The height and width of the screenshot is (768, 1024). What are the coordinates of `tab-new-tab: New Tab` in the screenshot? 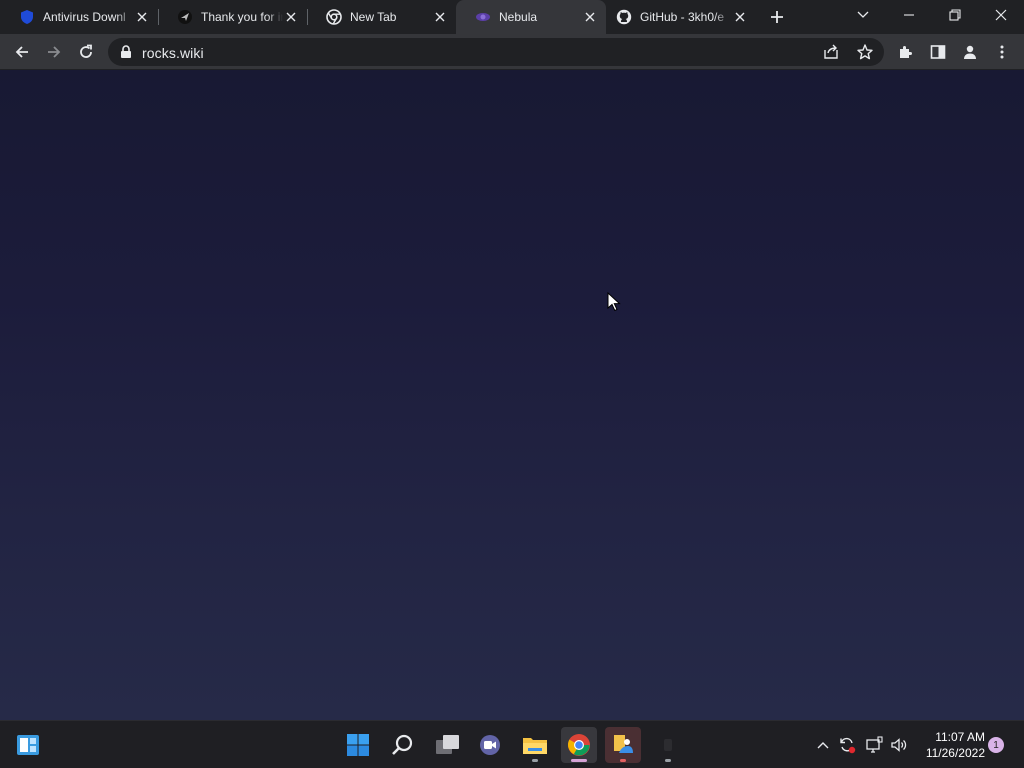 It's located at (381, 17).